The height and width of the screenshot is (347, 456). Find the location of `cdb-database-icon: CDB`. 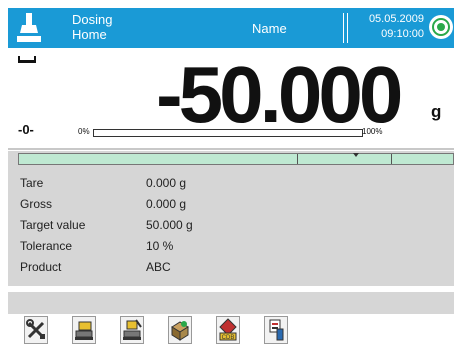

cdb-database-icon: CDB is located at coordinates (228, 329).